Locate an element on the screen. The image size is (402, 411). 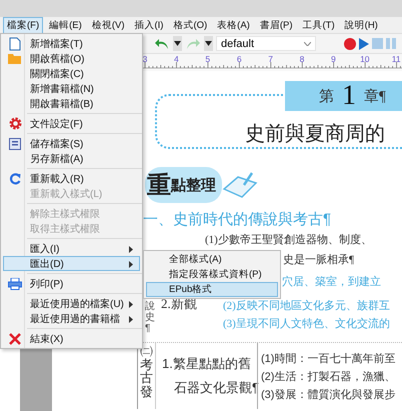
settings-icon is located at coordinates (15, 123).